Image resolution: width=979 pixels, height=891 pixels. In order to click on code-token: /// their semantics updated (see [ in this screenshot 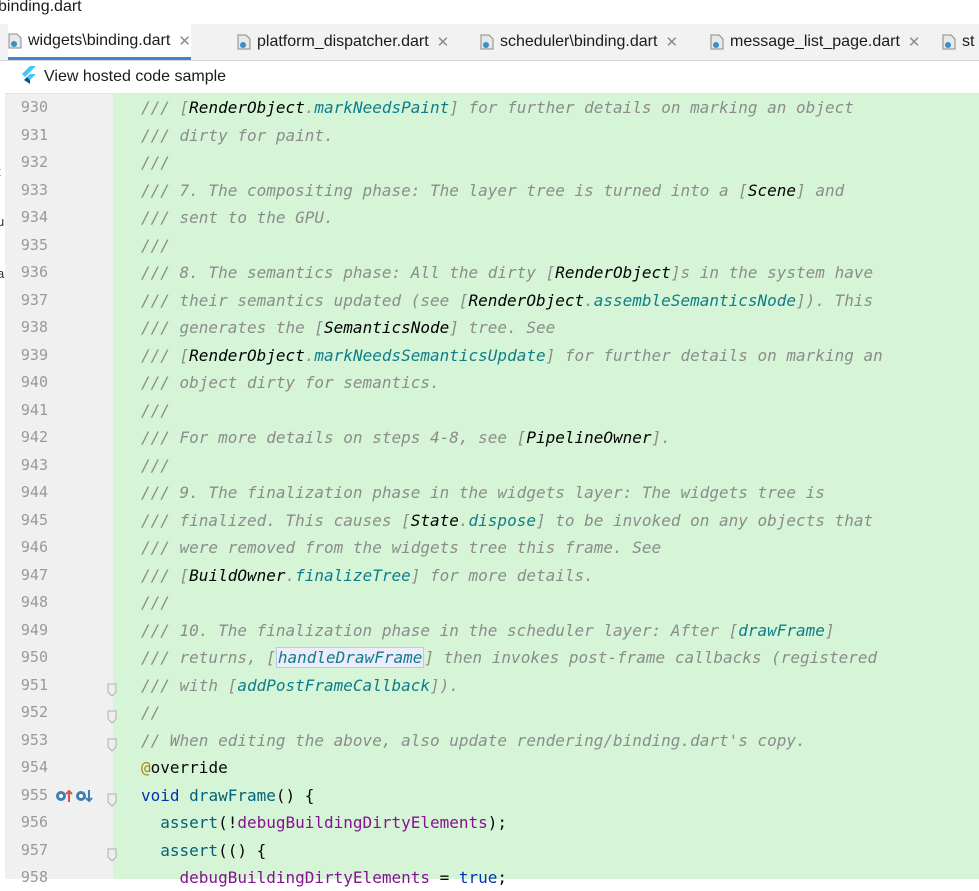, I will do `click(305, 300)`.